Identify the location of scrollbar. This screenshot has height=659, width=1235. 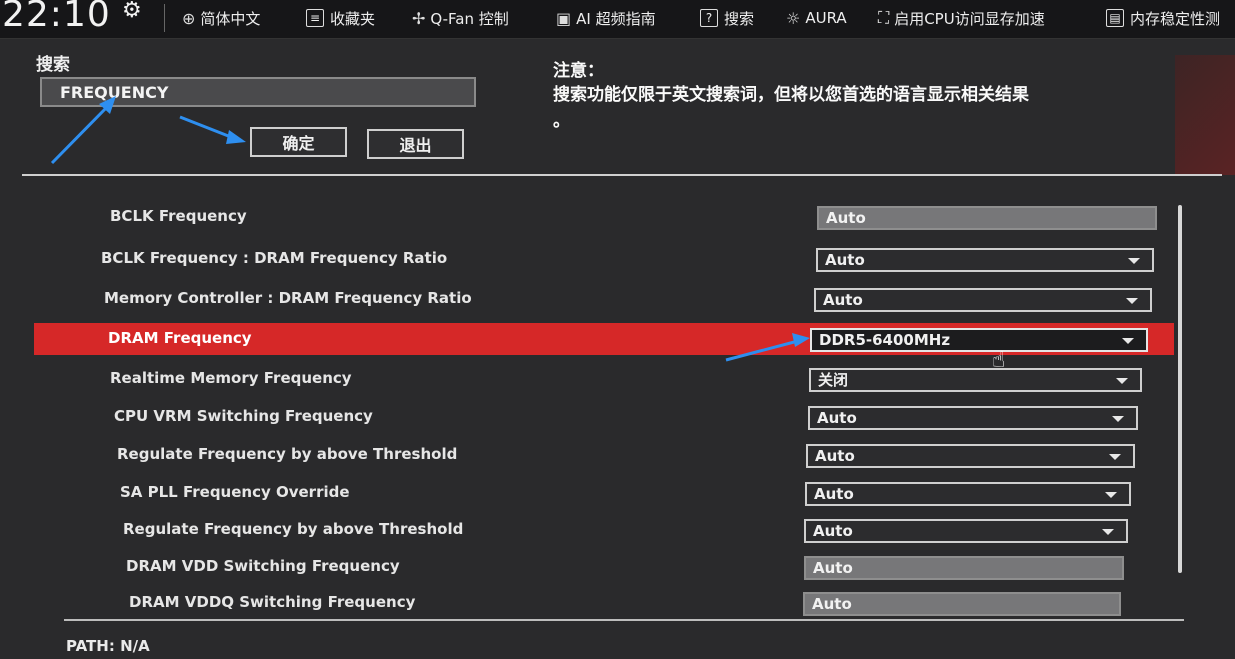
(1180, 389).